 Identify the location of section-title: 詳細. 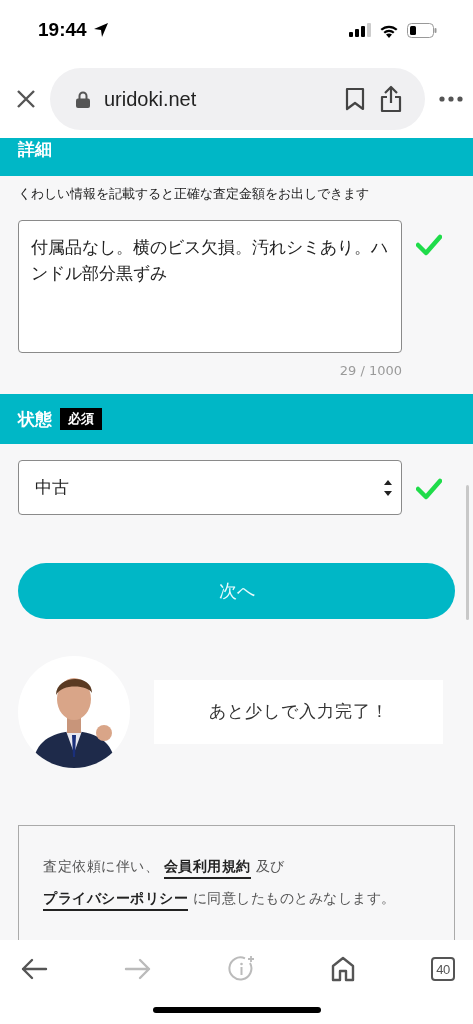
(35, 149).